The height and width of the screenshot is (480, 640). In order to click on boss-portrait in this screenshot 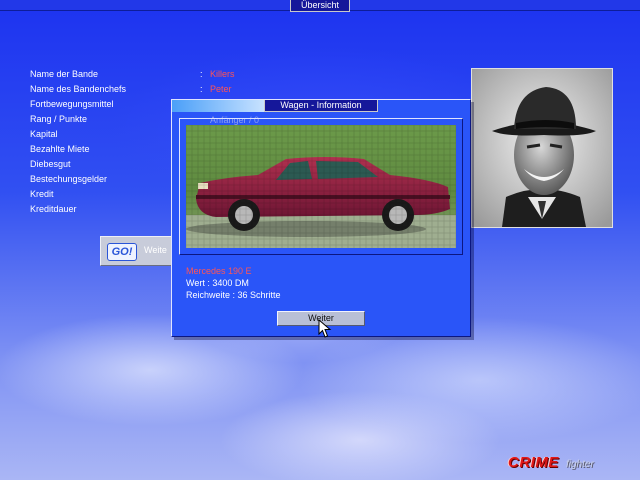, I will do `click(542, 148)`.